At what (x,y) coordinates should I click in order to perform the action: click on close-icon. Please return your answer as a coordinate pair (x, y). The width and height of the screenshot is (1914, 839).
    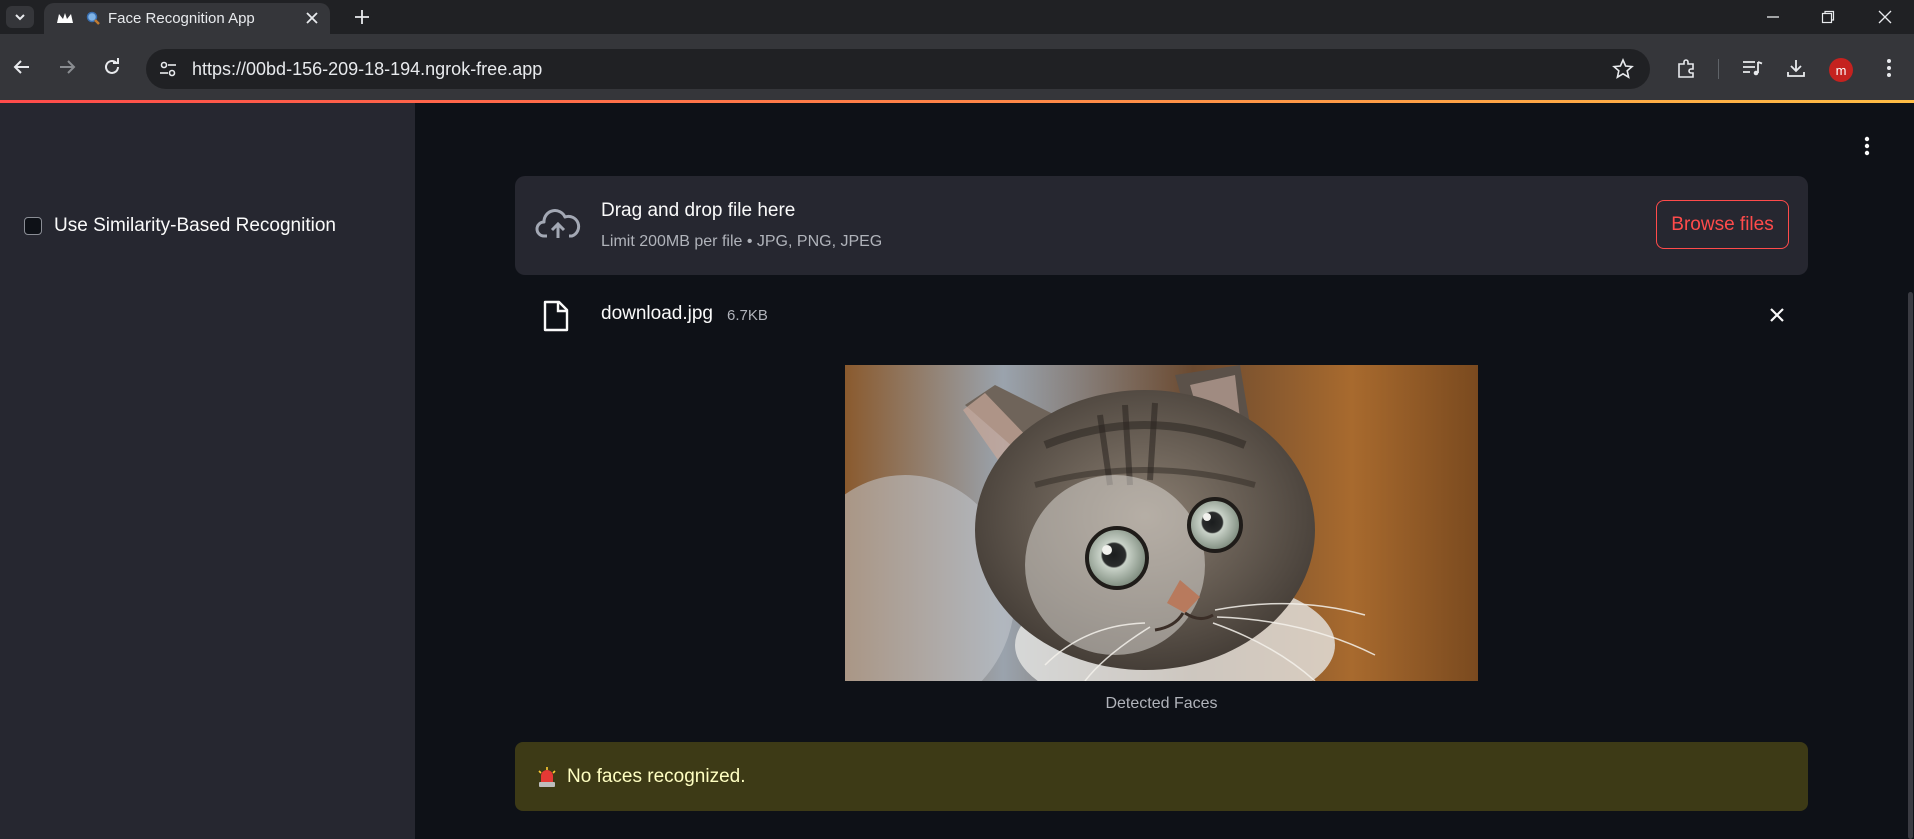
    Looking at the image, I should click on (1885, 17).